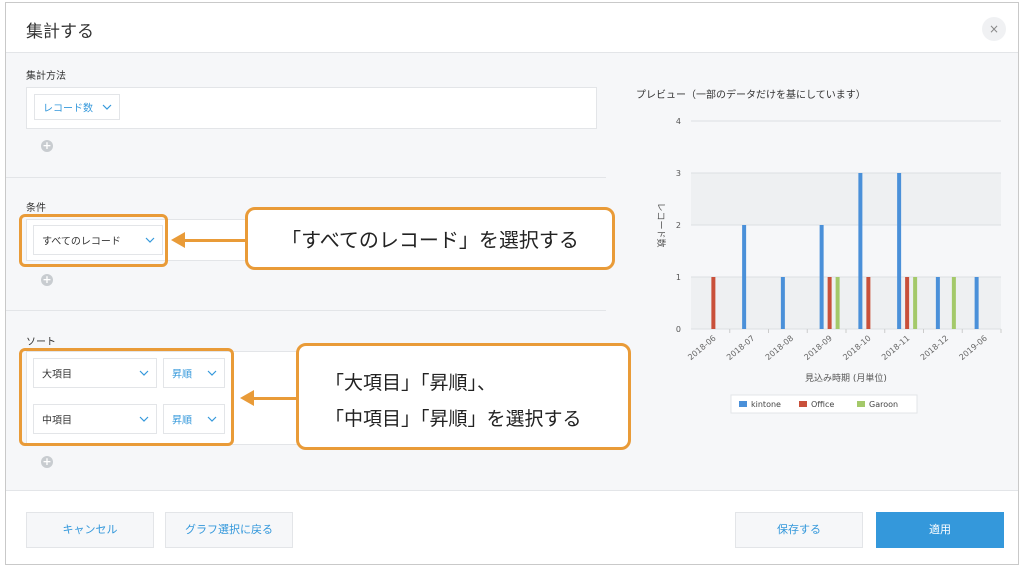 Image resolution: width=1024 pixels, height=568 pixels. What do you see at coordinates (940, 530) in the screenshot?
I see `apply-button: 適用` at bounding box center [940, 530].